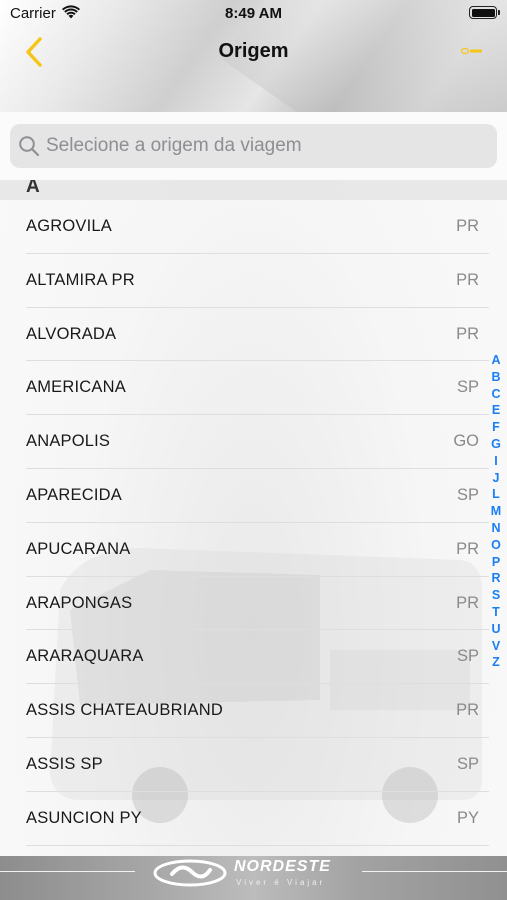  I want to click on city-name: AGROVILA, so click(69, 226).